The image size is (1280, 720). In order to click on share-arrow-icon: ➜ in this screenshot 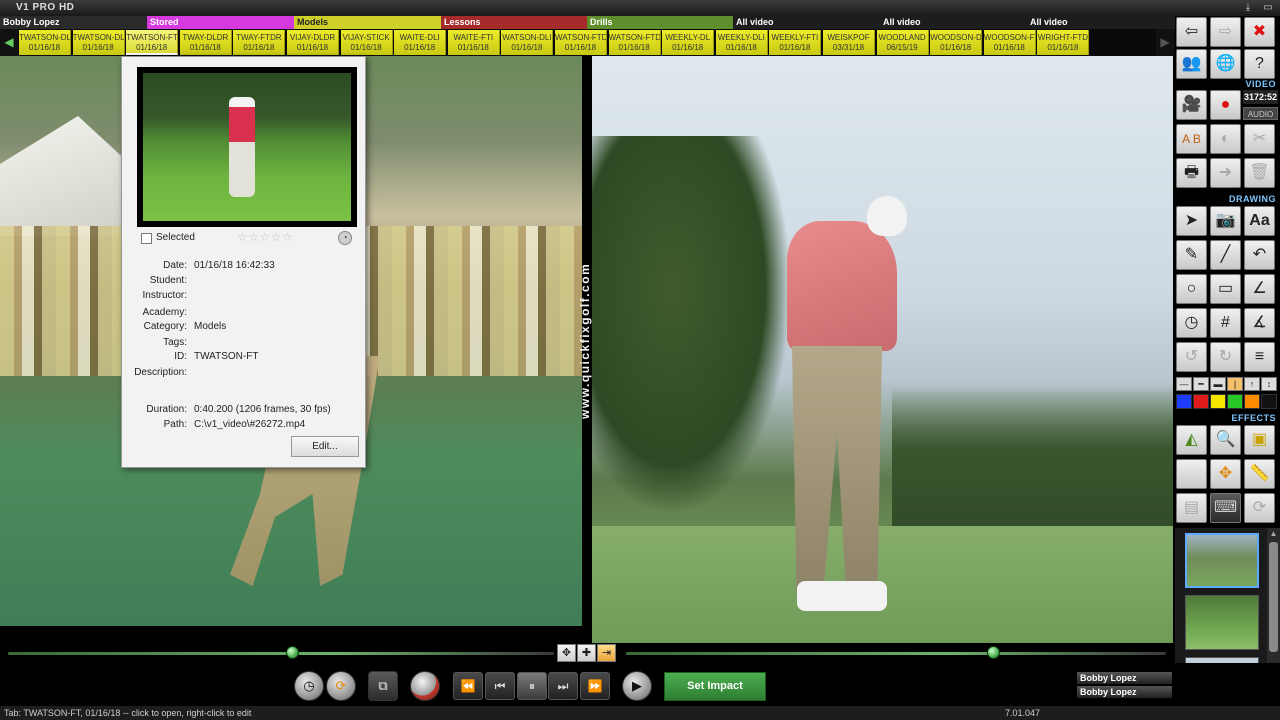, I will do `click(1225, 173)`.